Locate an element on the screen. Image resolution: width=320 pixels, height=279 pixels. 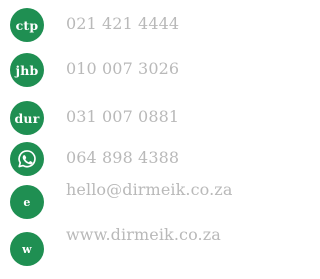
ctp-badge-label: ctp is located at coordinates (27, 25).